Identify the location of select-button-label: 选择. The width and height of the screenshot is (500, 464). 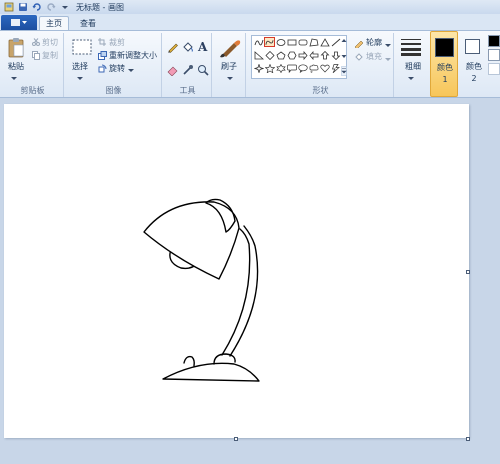
(80, 66).